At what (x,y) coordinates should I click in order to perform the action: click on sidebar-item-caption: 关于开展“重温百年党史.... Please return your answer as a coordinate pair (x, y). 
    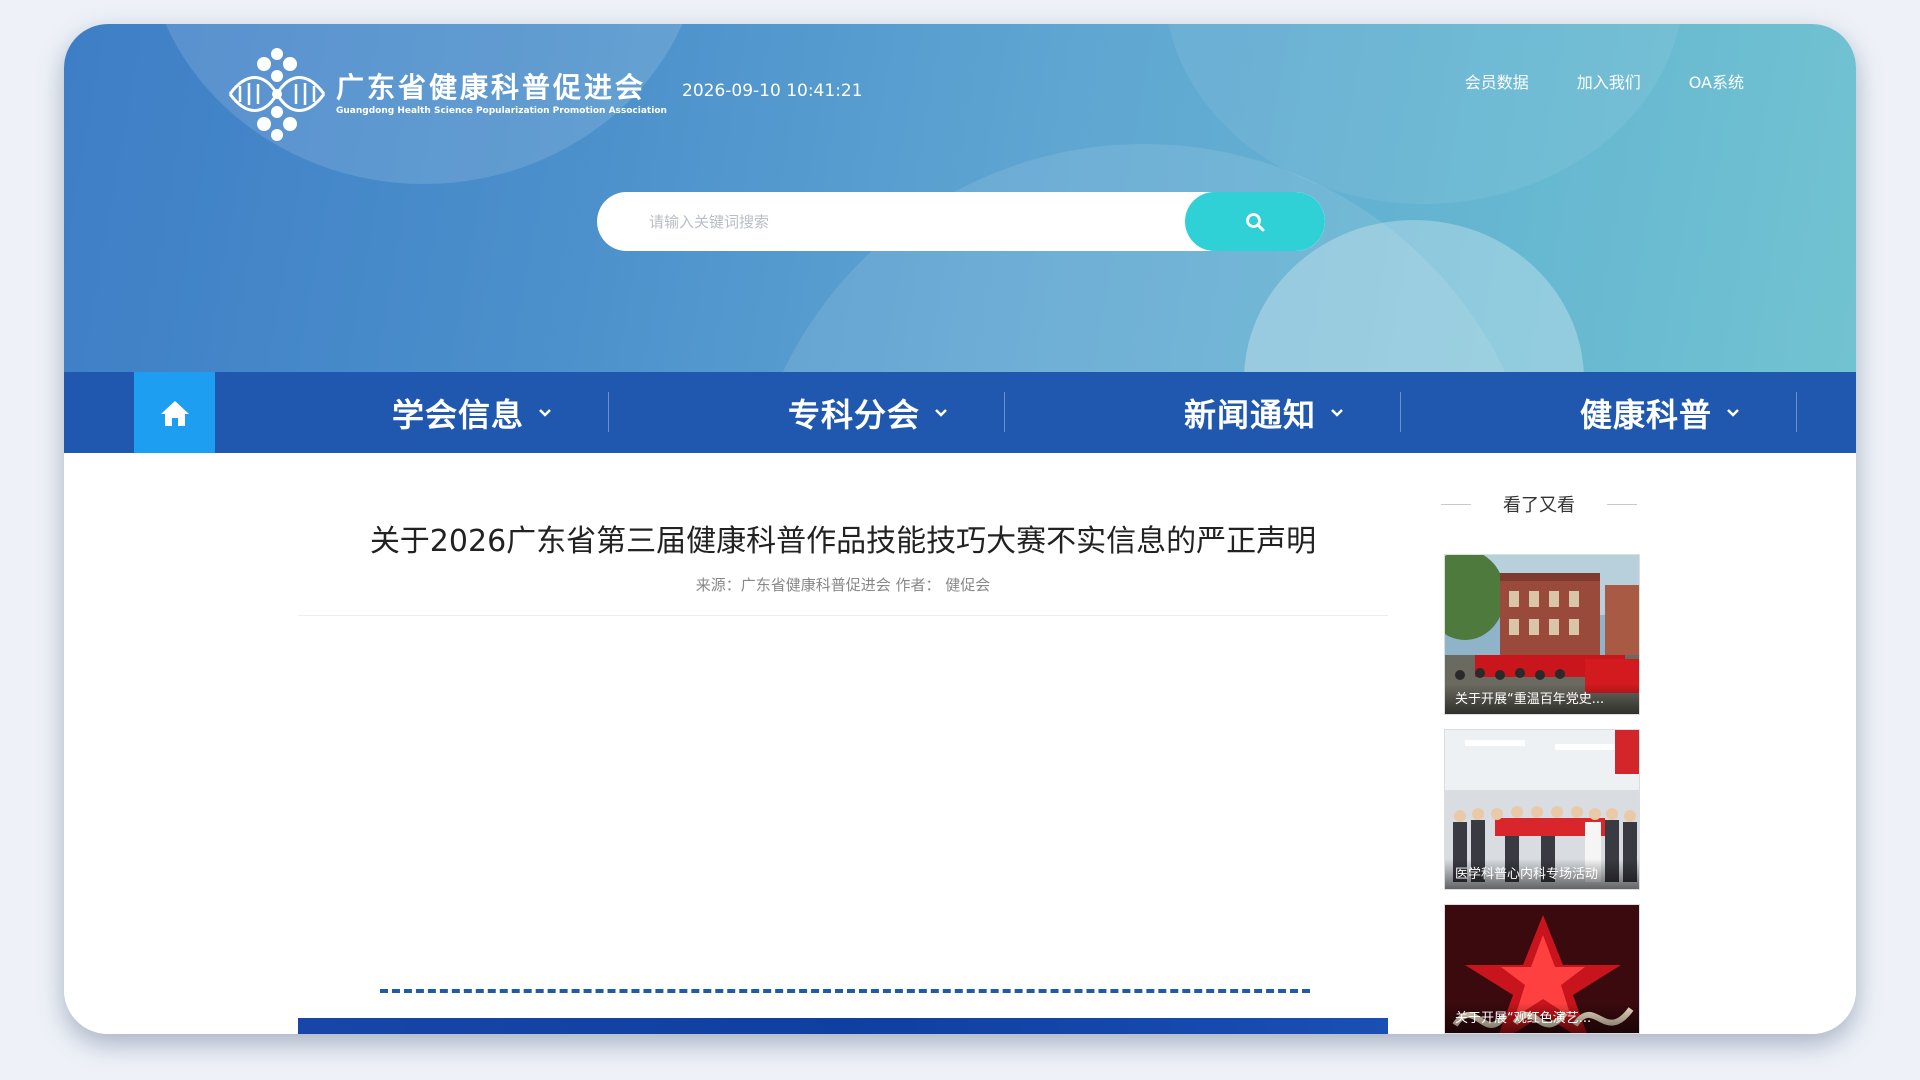
    Looking at the image, I should click on (1542, 699).